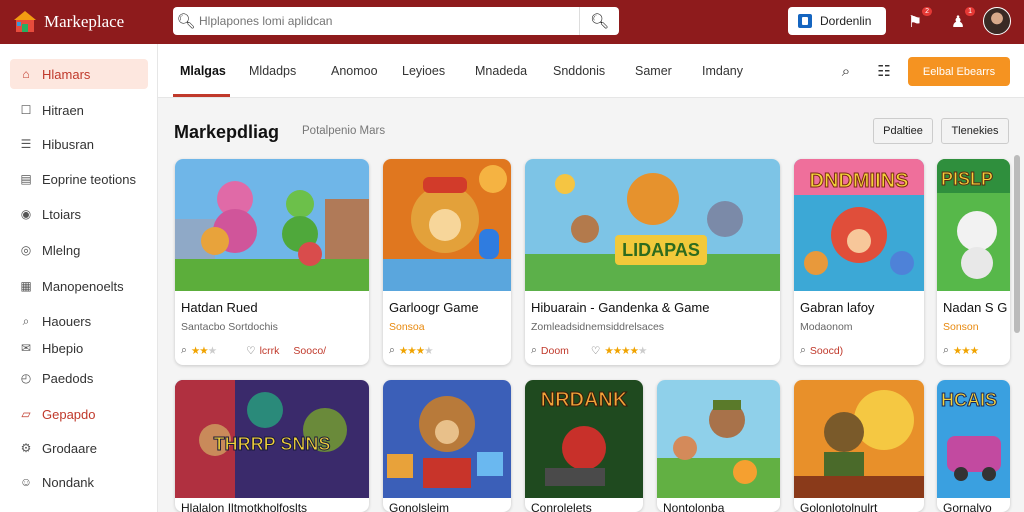  Describe the element at coordinates (61, 250) in the screenshot. I see `sidebar-item-label: Mlelng` at that location.